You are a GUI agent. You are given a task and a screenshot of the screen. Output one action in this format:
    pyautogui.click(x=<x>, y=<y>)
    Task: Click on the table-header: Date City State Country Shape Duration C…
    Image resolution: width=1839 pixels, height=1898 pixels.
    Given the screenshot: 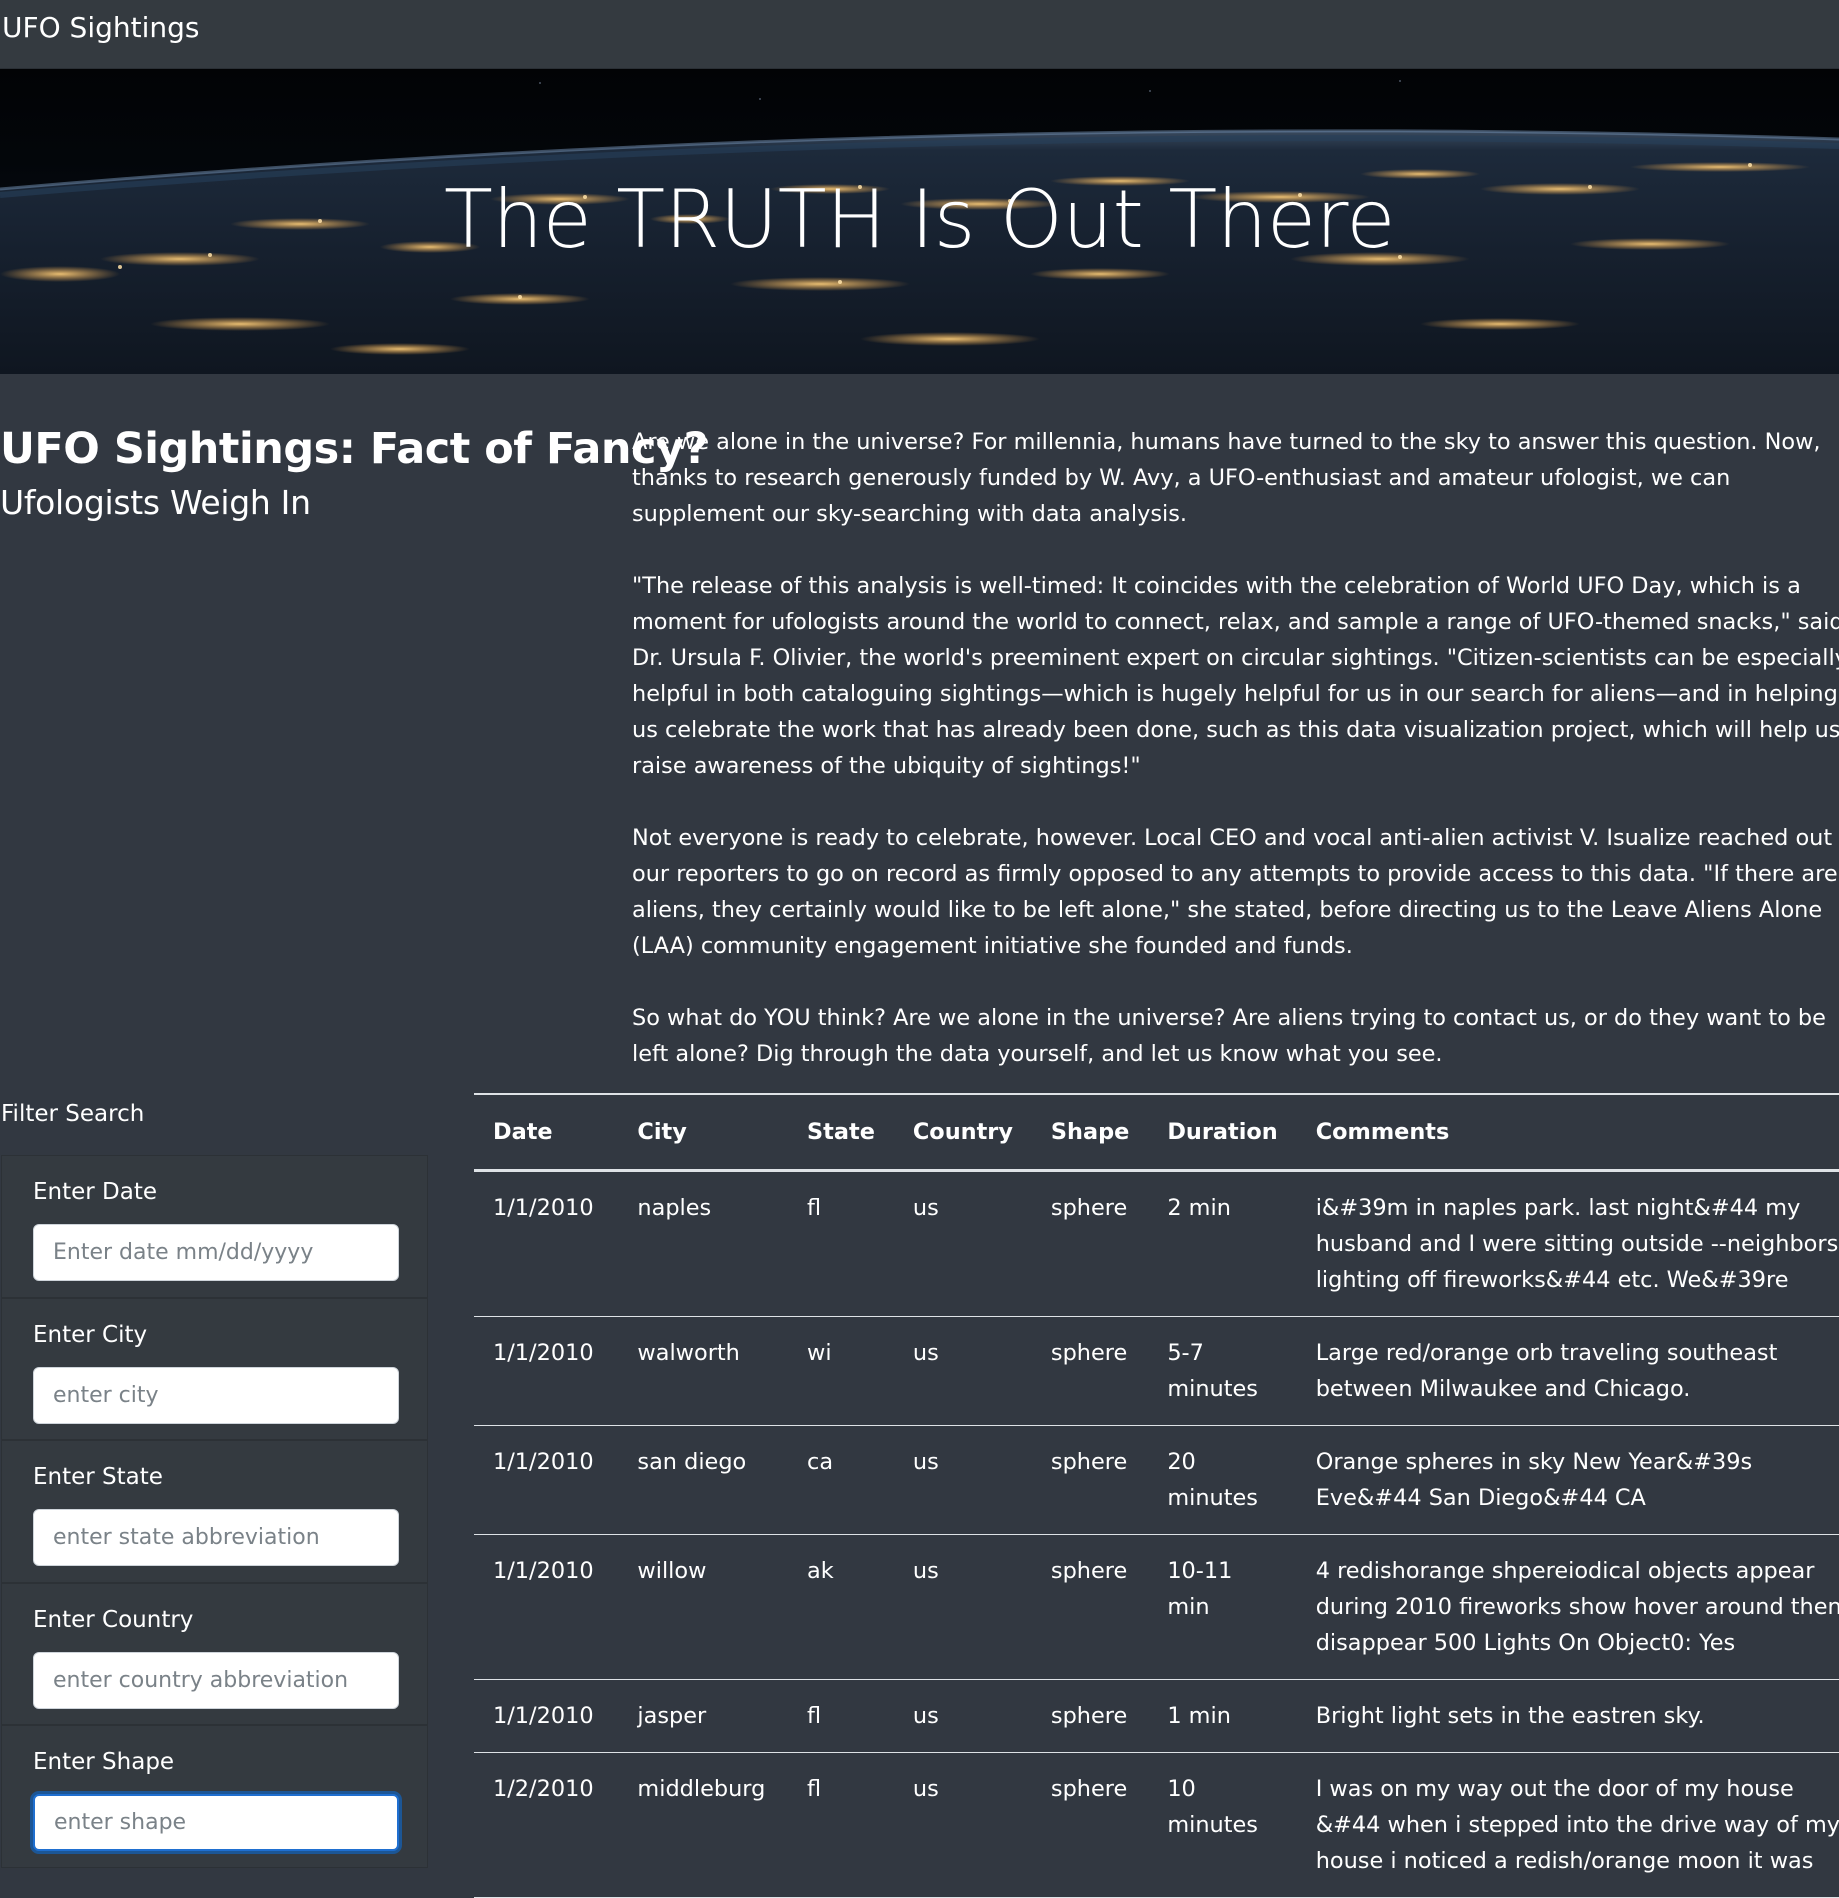 What is the action you would take?
    pyautogui.click(x=1156, y=1132)
    